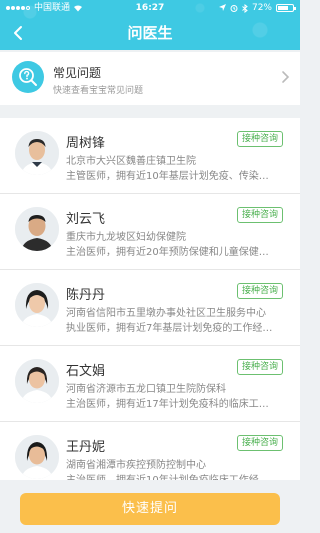  What do you see at coordinates (98, 91) in the screenshot?
I see `faq-subtitle: 快速查看宝宝常见问题` at bounding box center [98, 91].